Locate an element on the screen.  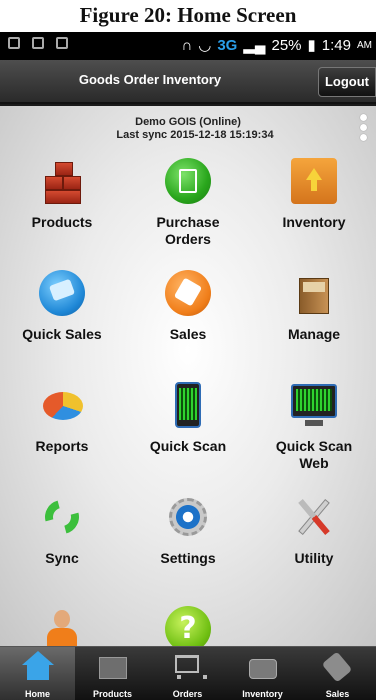
tile-quick-scan: Quick Scan is located at coordinates (188, 418).